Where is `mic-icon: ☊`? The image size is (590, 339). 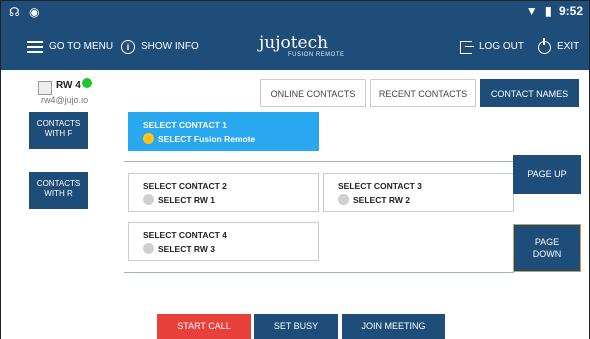
mic-icon: ☊ is located at coordinates (14, 12).